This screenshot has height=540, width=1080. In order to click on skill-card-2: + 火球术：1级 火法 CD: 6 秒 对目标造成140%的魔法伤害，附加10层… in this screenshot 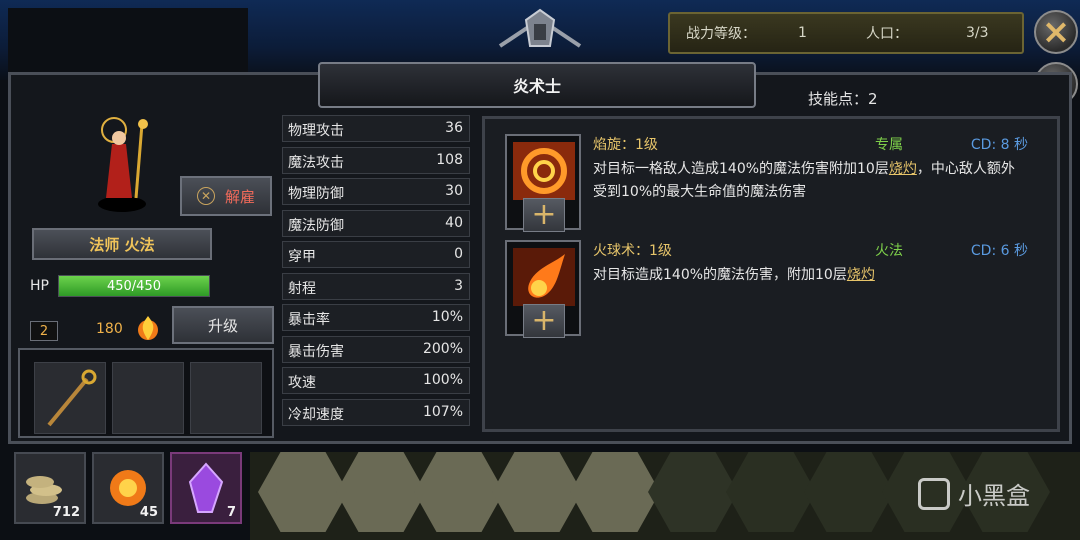, I will do `click(767, 295)`.